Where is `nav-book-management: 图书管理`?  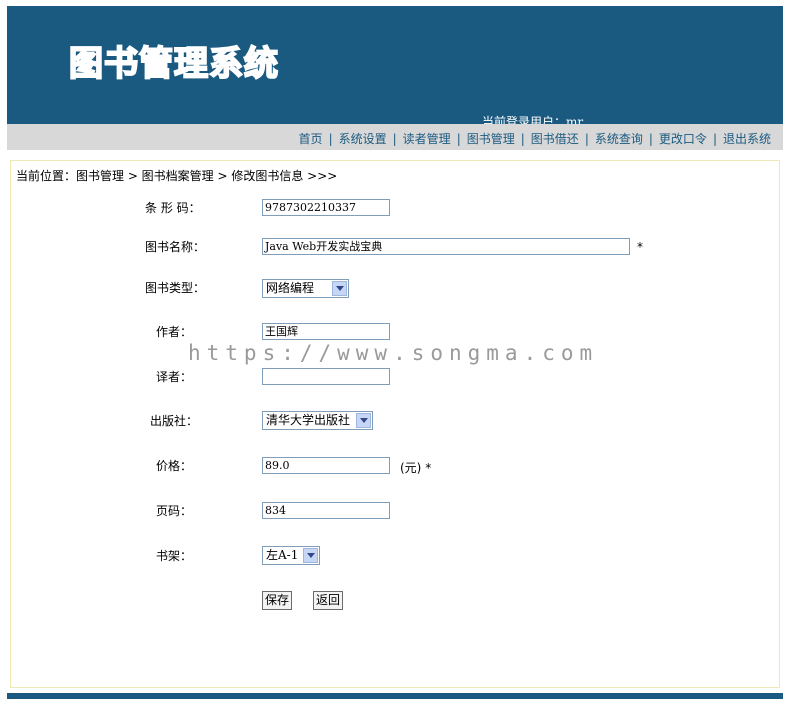
nav-book-management: 图书管理 is located at coordinates (491, 139).